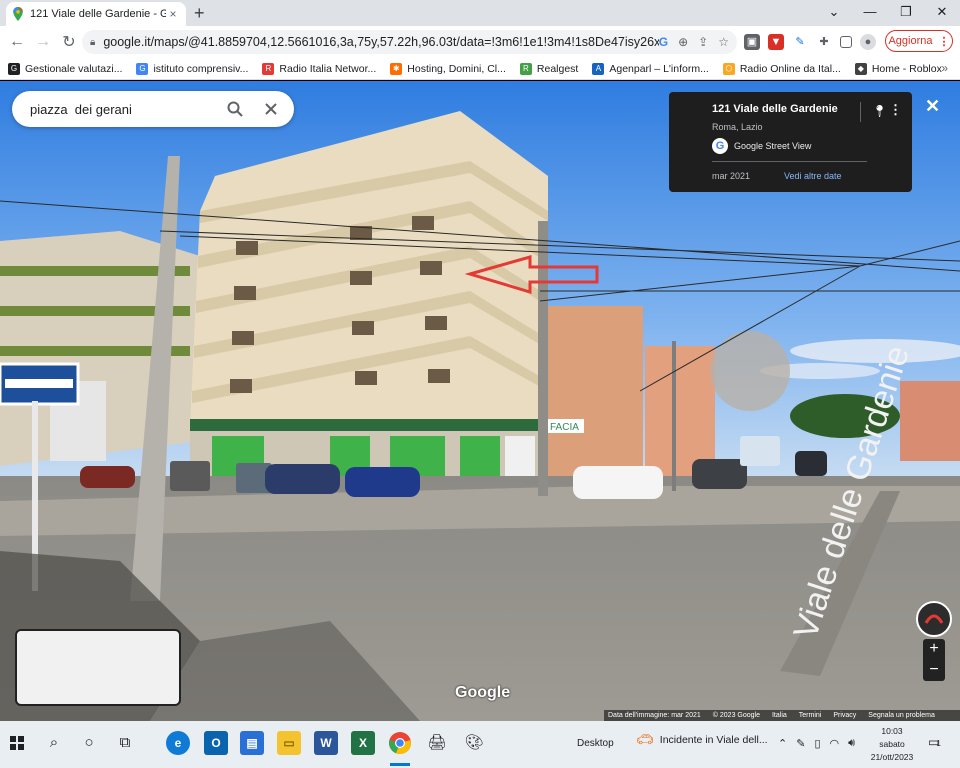 This screenshot has width=960, height=768. I want to click on zoom-in-button: +, so click(934, 649).